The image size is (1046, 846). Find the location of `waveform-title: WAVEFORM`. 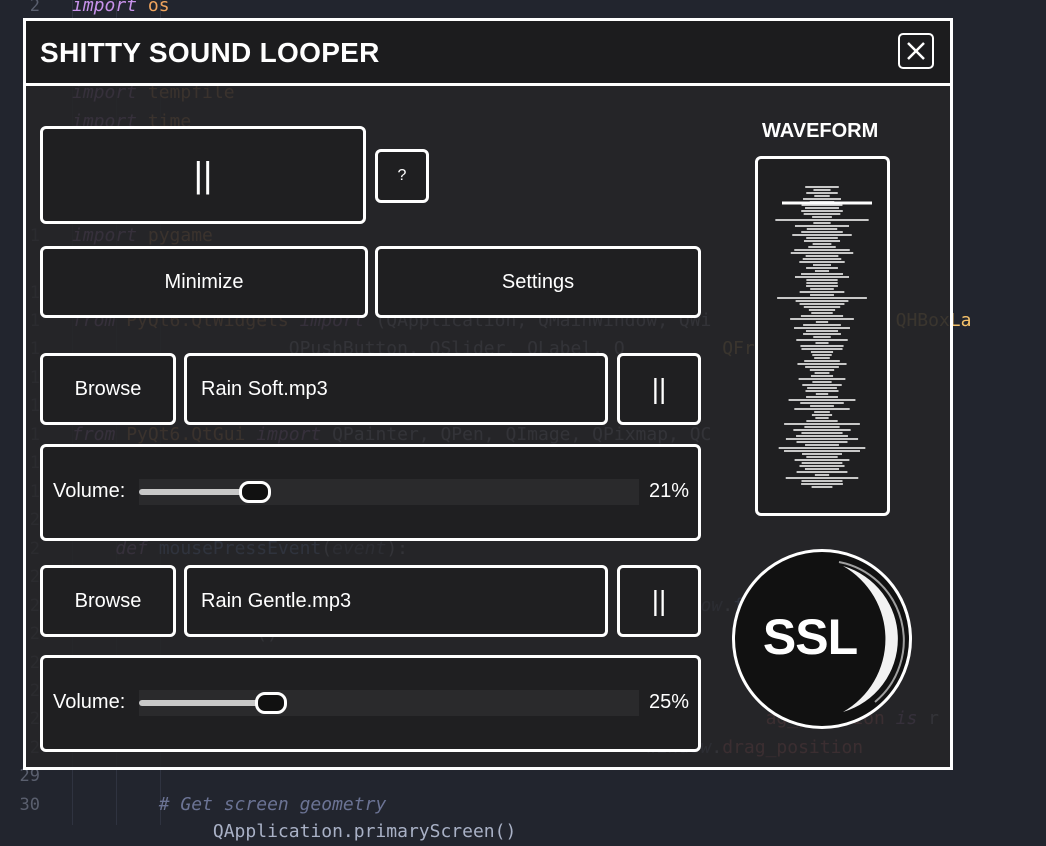

waveform-title: WAVEFORM is located at coordinates (820, 131).